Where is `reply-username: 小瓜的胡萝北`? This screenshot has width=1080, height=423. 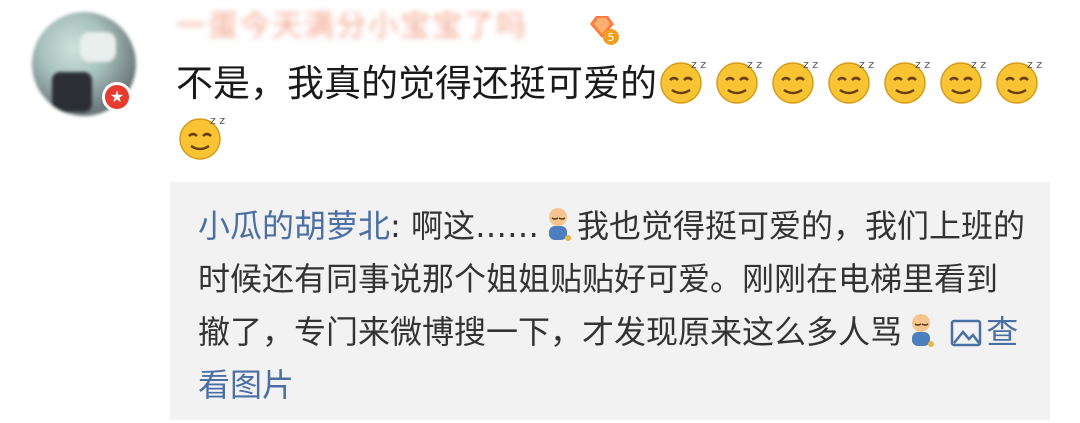 reply-username: 小瓜的胡萝北 is located at coordinates (294, 226).